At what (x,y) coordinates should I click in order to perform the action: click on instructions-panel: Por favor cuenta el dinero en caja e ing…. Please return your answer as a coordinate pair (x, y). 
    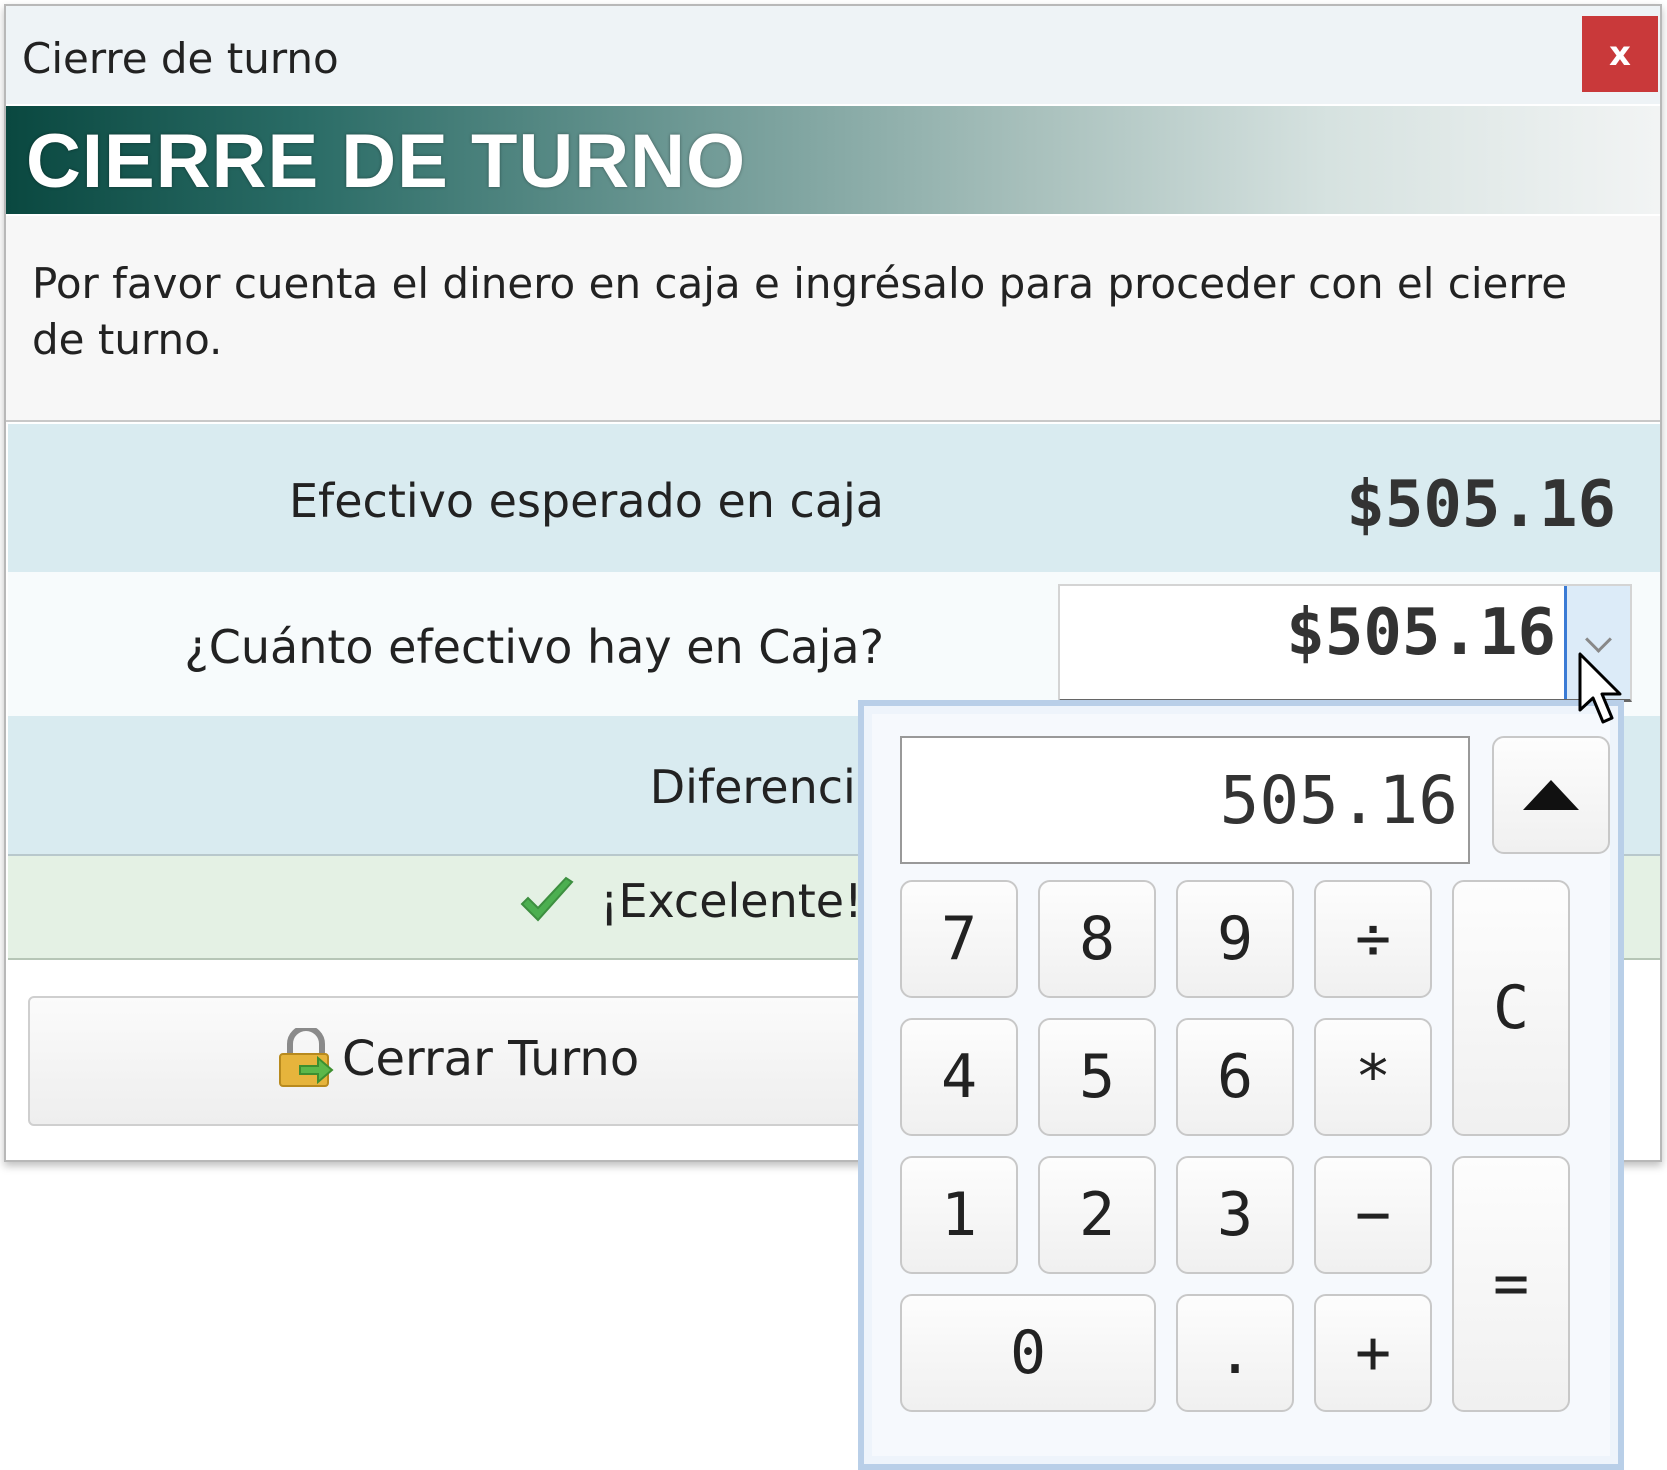
    Looking at the image, I should click on (833, 319).